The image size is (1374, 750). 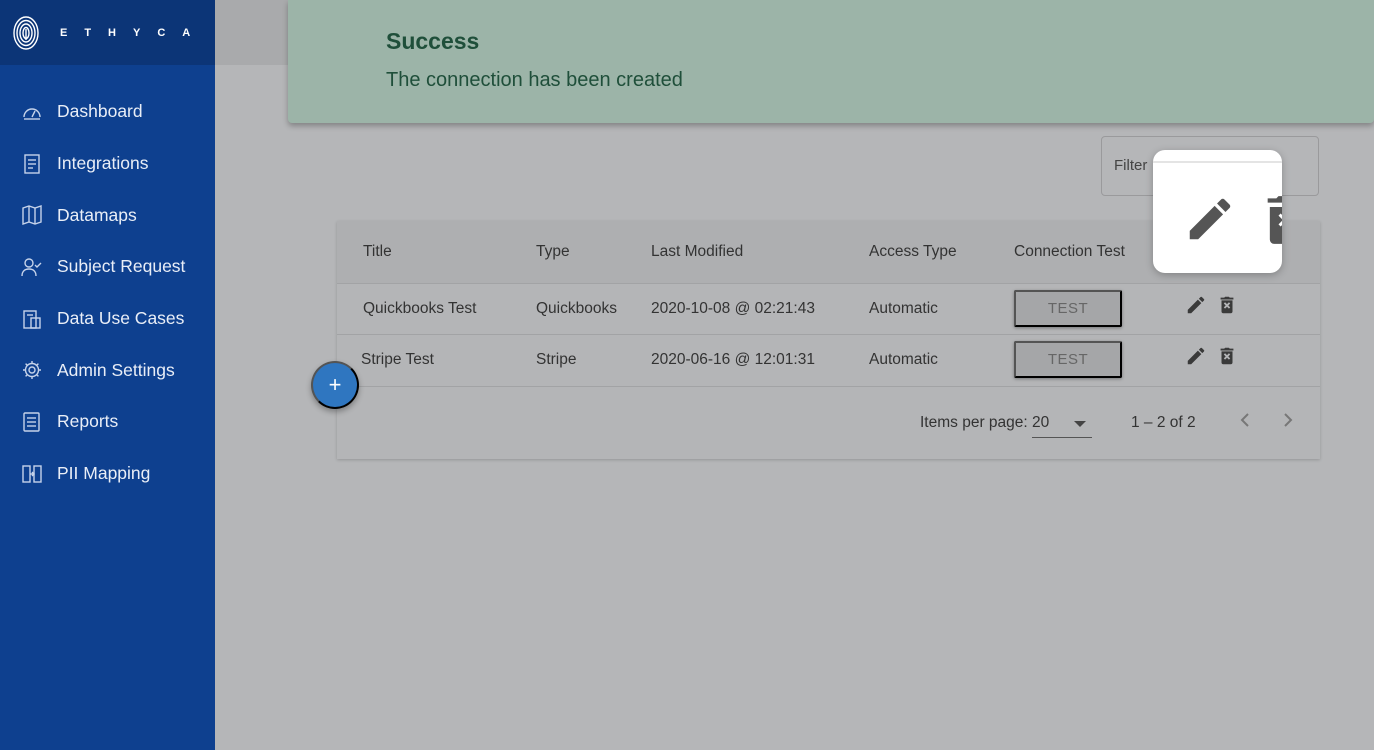 I want to click on column-header-title: Title, so click(x=377, y=252).